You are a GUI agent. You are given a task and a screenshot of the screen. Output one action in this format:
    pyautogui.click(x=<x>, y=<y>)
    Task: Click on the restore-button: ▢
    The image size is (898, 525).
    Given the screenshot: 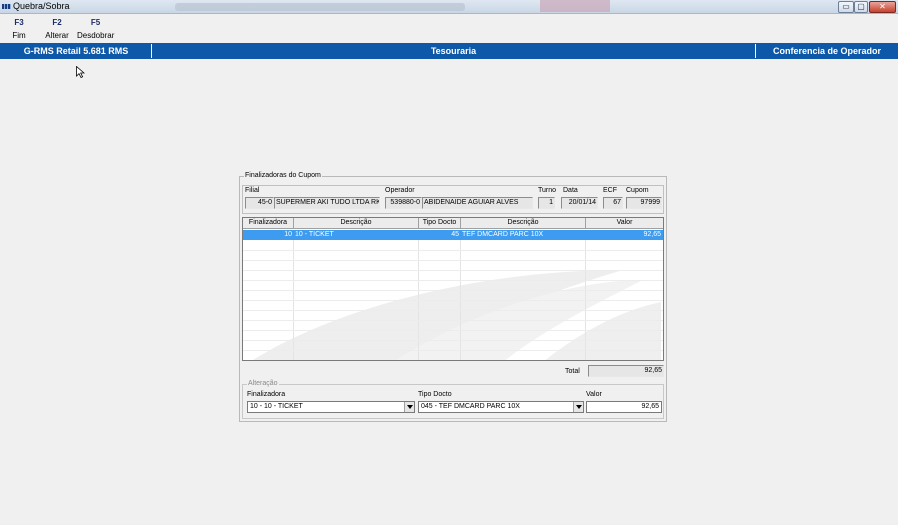 What is the action you would take?
    pyautogui.click(x=861, y=7)
    